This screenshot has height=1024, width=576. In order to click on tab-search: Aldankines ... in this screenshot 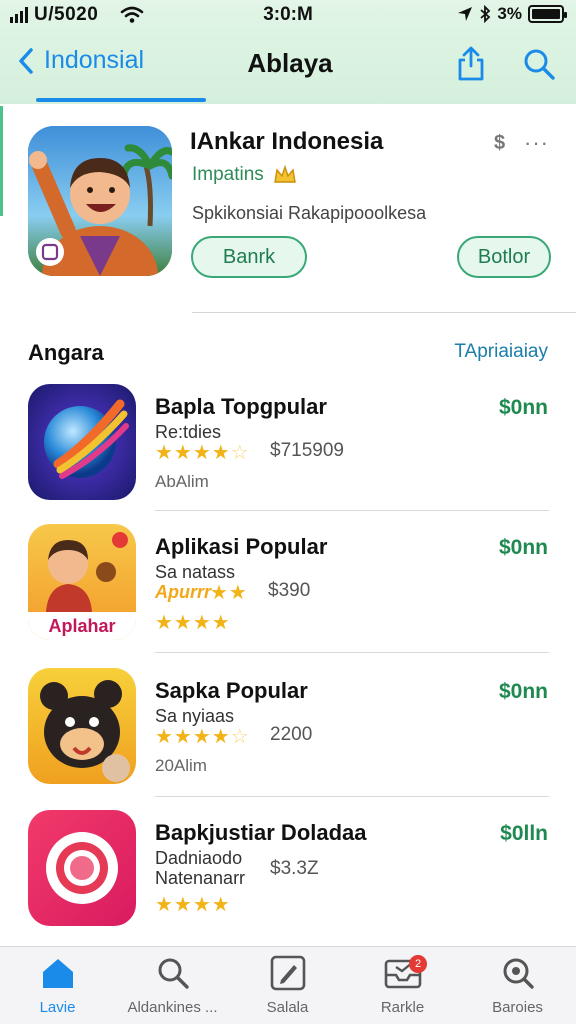, I will do `click(172, 988)`.